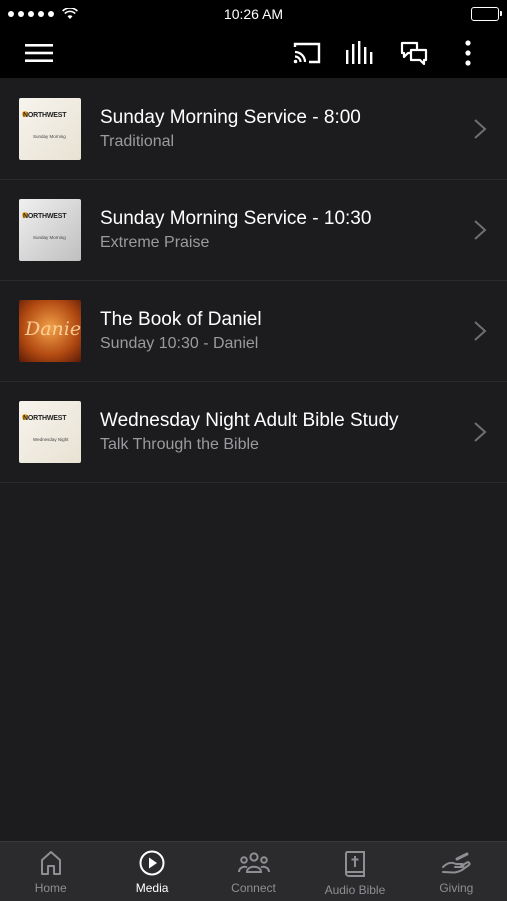  What do you see at coordinates (456, 863) in the screenshot?
I see `giving-hand-icon` at bounding box center [456, 863].